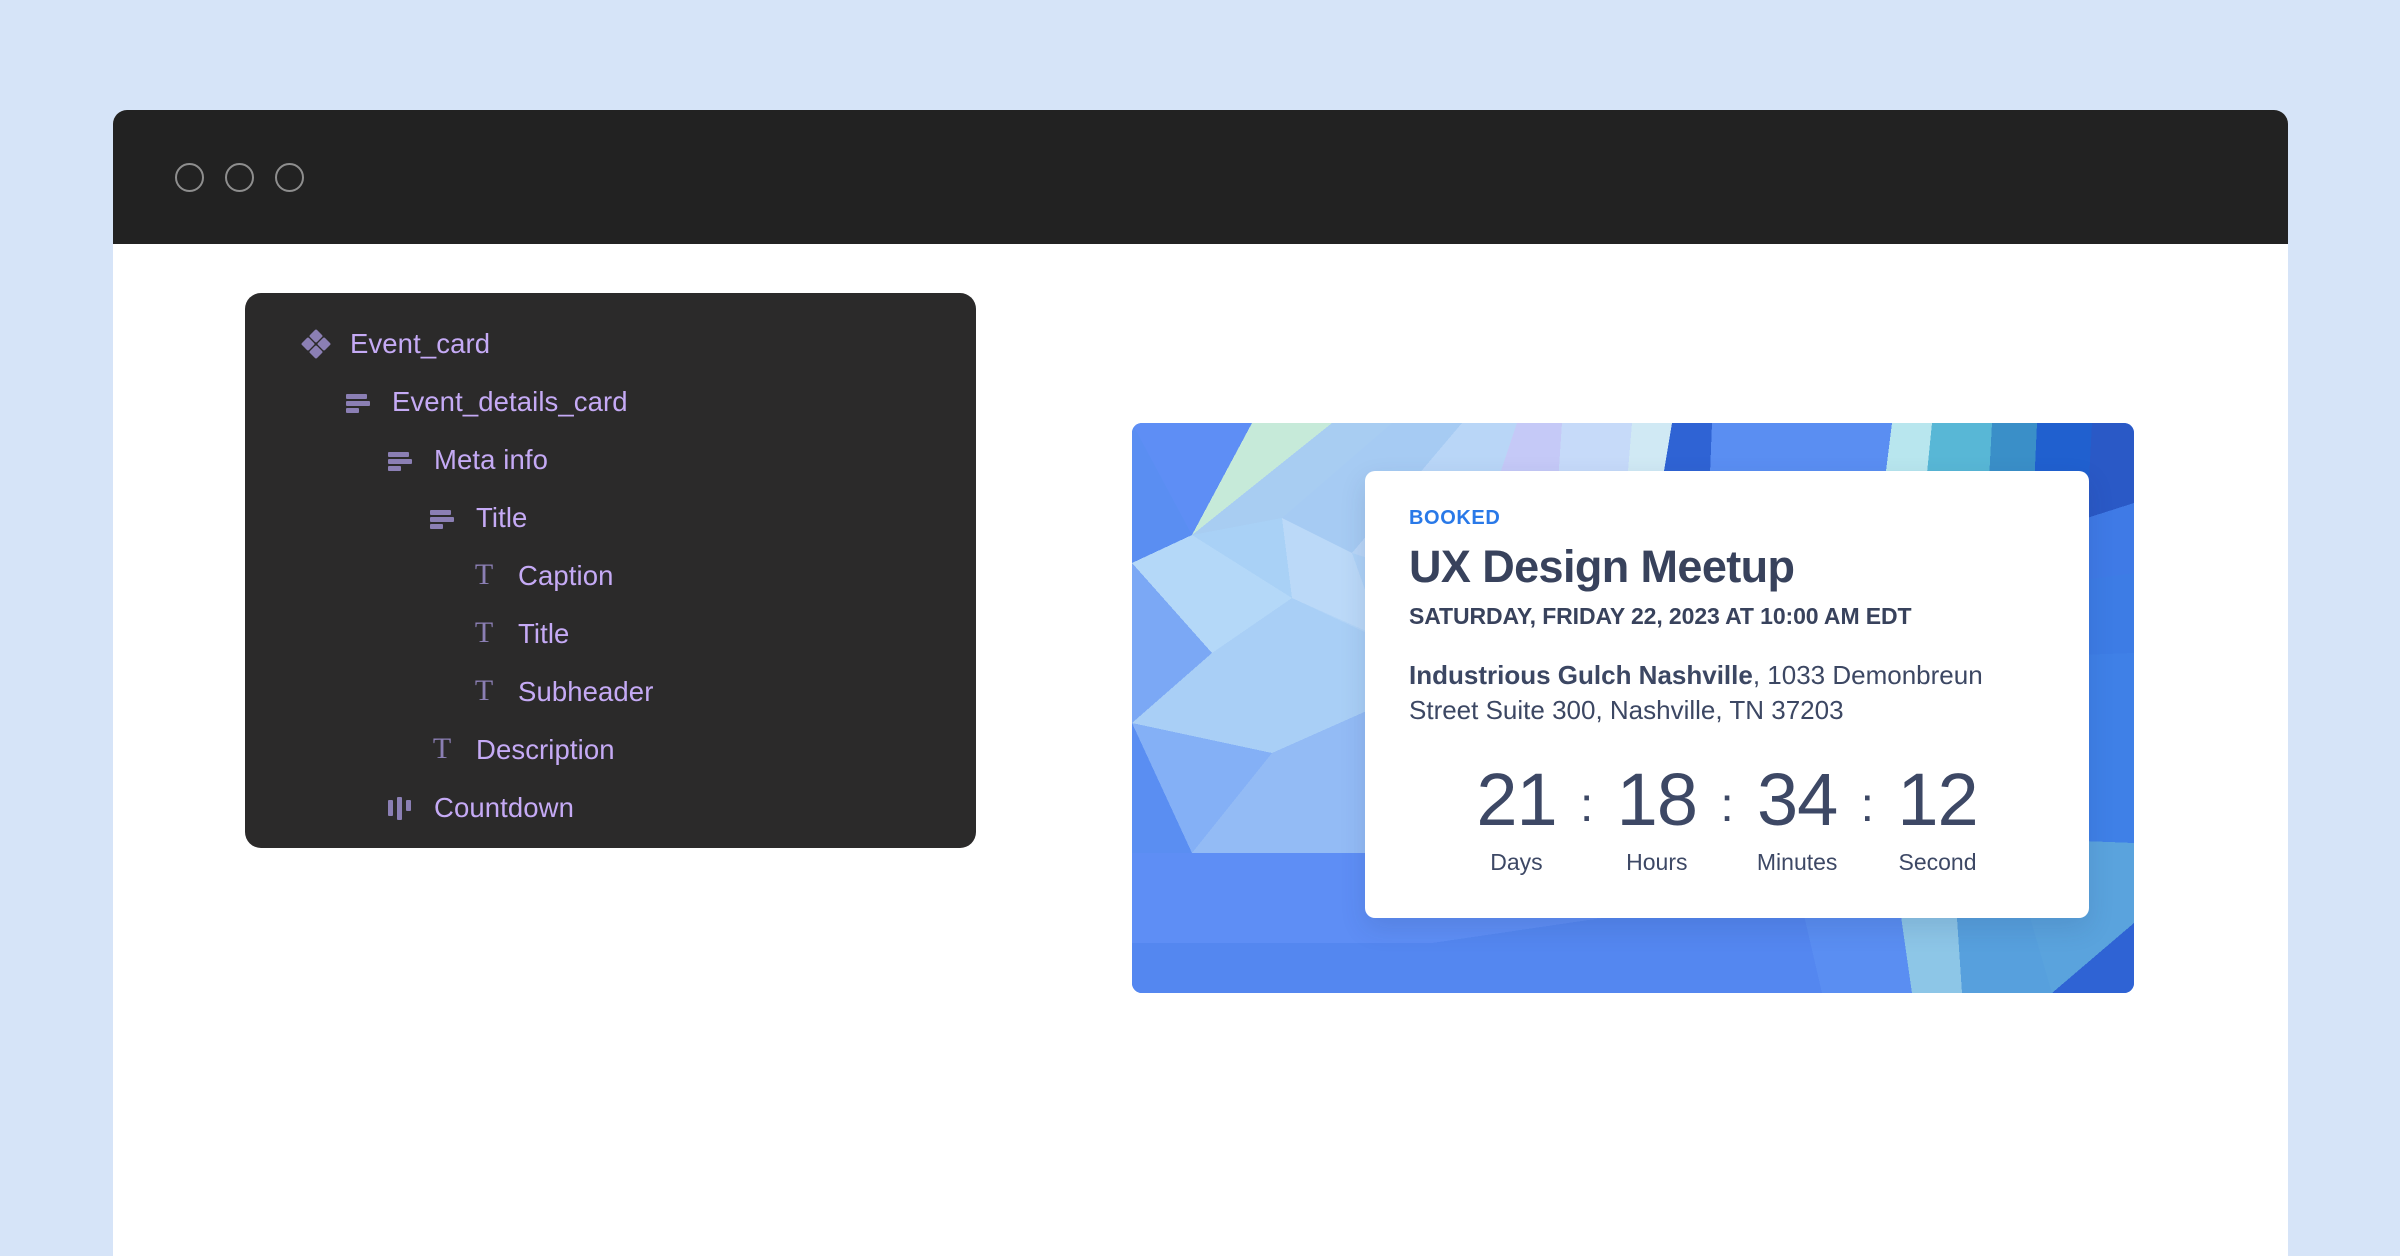 Image resolution: width=2400 pixels, height=1256 pixels. I want to click on countdown-label: Minutes, so click(1797, 862).